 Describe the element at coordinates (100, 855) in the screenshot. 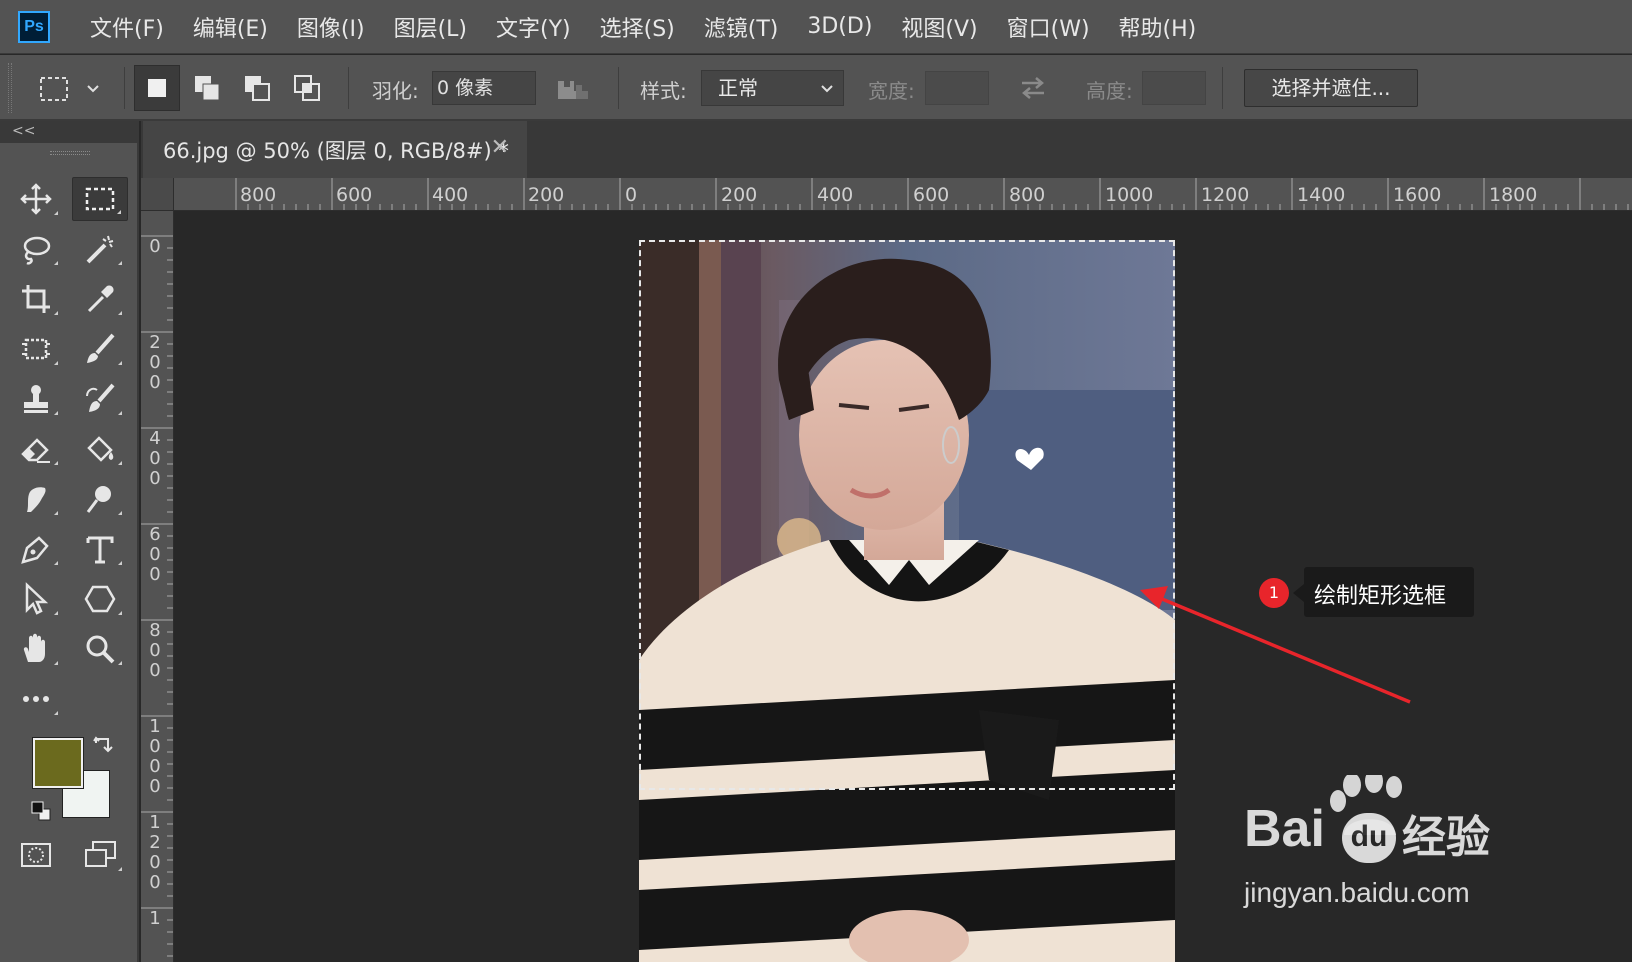

I see `screen-mode-button` at that location.